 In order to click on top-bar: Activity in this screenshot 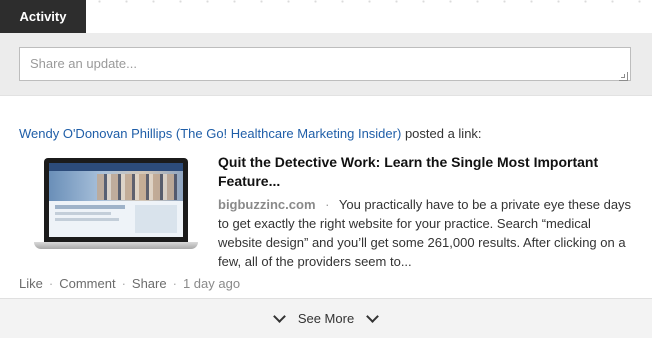, I will do `click(326, 16)`.